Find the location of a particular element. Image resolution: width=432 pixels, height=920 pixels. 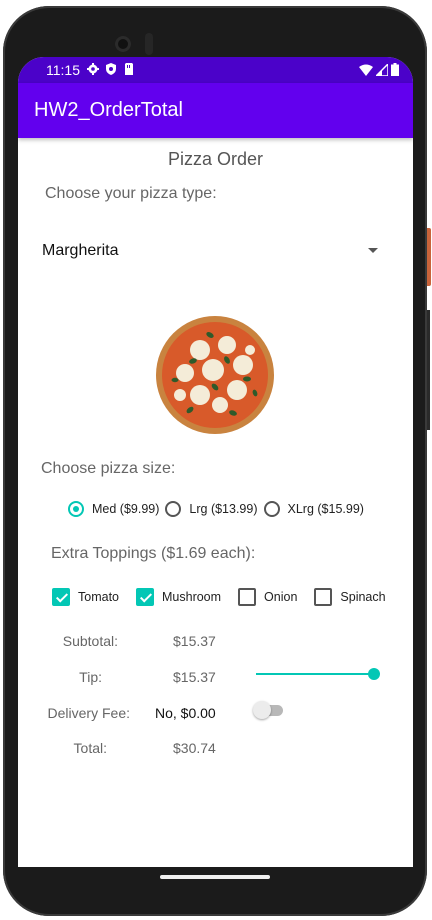

topping-checkbox-onion: Onion is located at coordinates (267, 597).